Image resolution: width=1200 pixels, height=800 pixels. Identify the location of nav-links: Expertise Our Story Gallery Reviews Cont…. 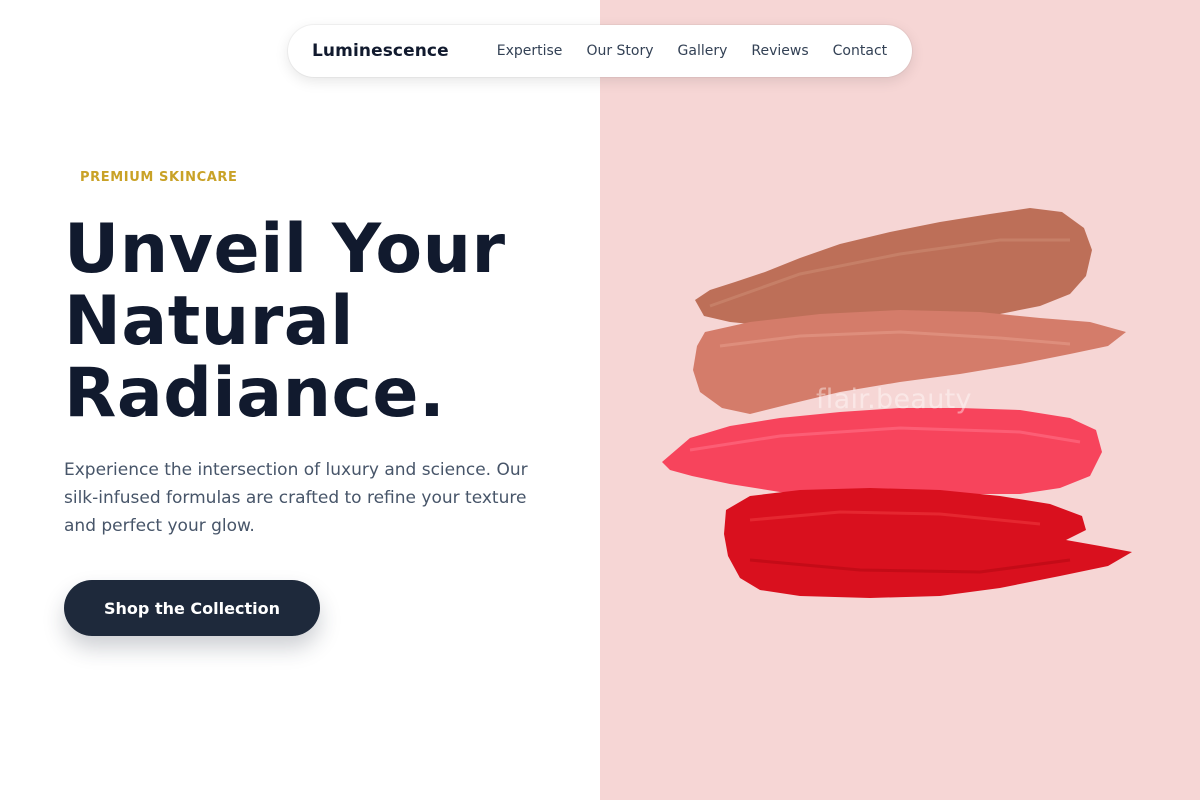
(692, 51).